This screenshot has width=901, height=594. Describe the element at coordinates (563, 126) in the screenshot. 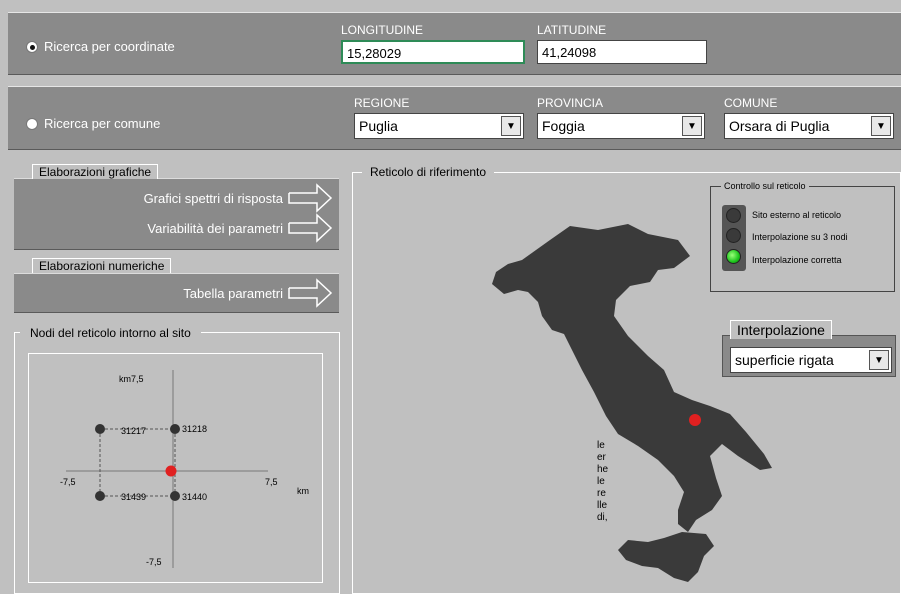

I see `provincia-value: Foggia` at that location.